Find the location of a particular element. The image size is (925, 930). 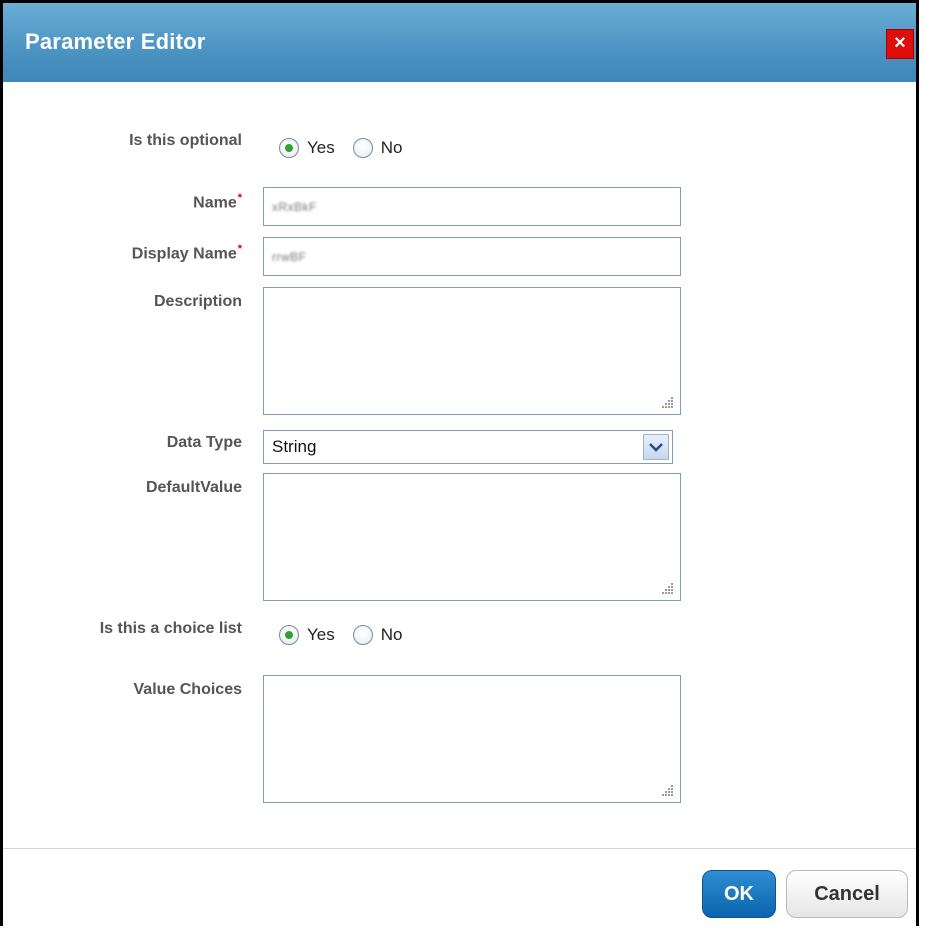

optional-yes-label: Yes is located at coordinates (321, 148).